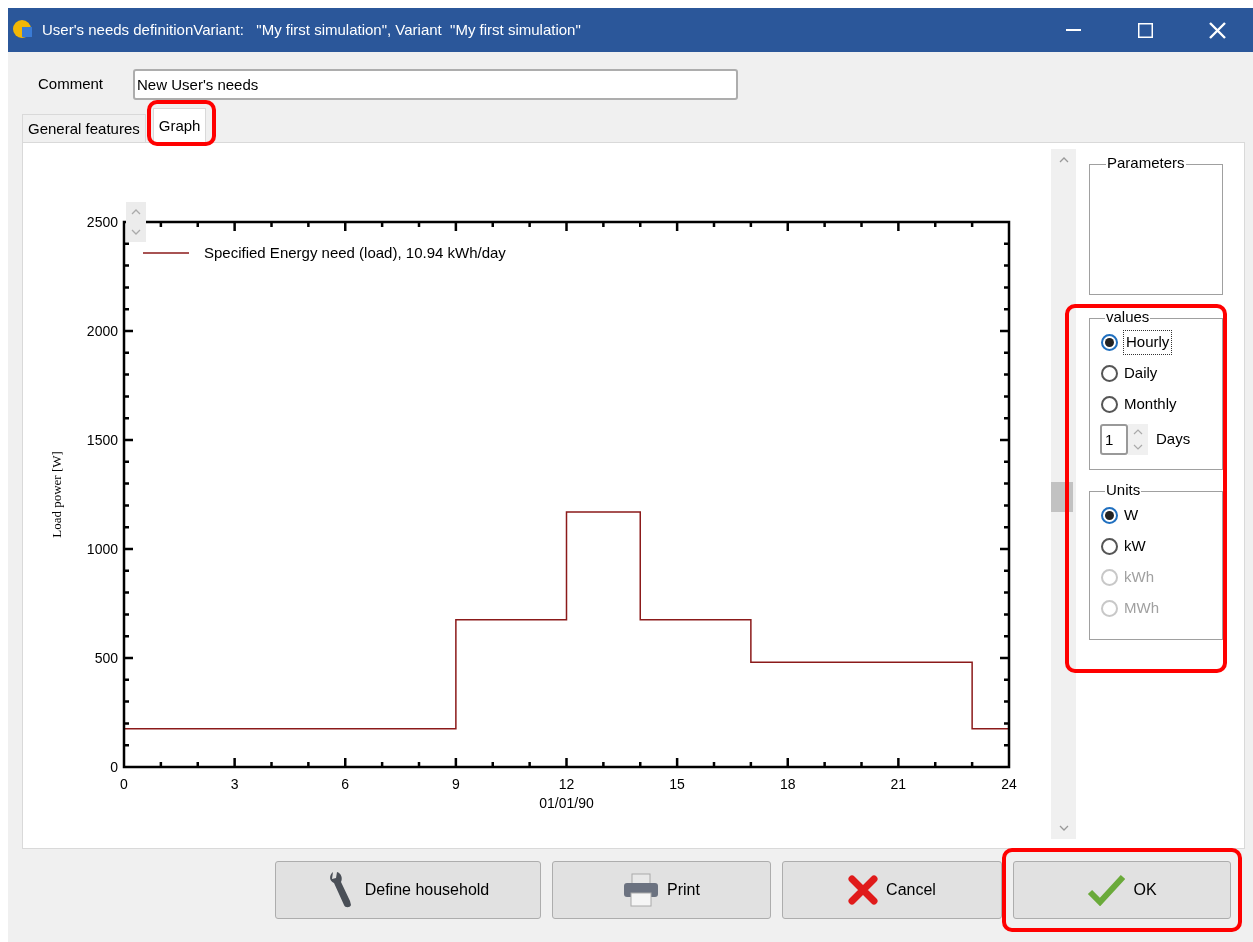 This screenshot has height=942, width=1253. I want to click on x-tick-label: 21, so click(898, 784).